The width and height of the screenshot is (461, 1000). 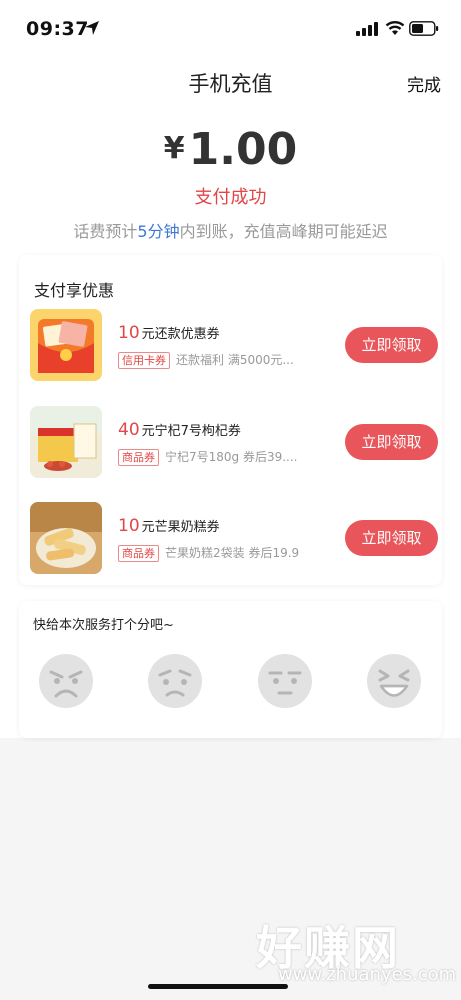 What do you see at coordinates (103, 625) in the screenshot?
I see `rating-title: 快给本次服务打个分吧~` at bounding box center [103, 625].